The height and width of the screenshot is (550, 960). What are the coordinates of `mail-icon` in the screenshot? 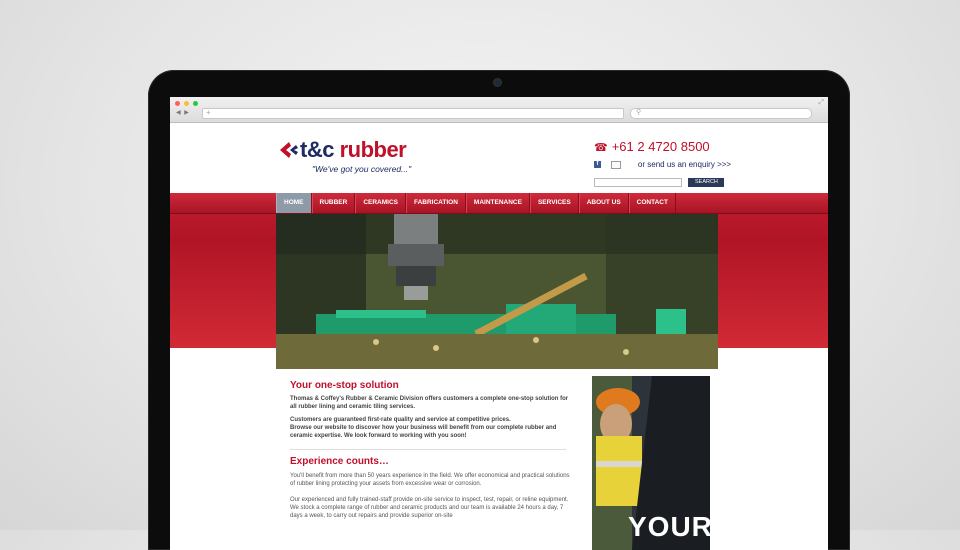 It's located at (616, 164).